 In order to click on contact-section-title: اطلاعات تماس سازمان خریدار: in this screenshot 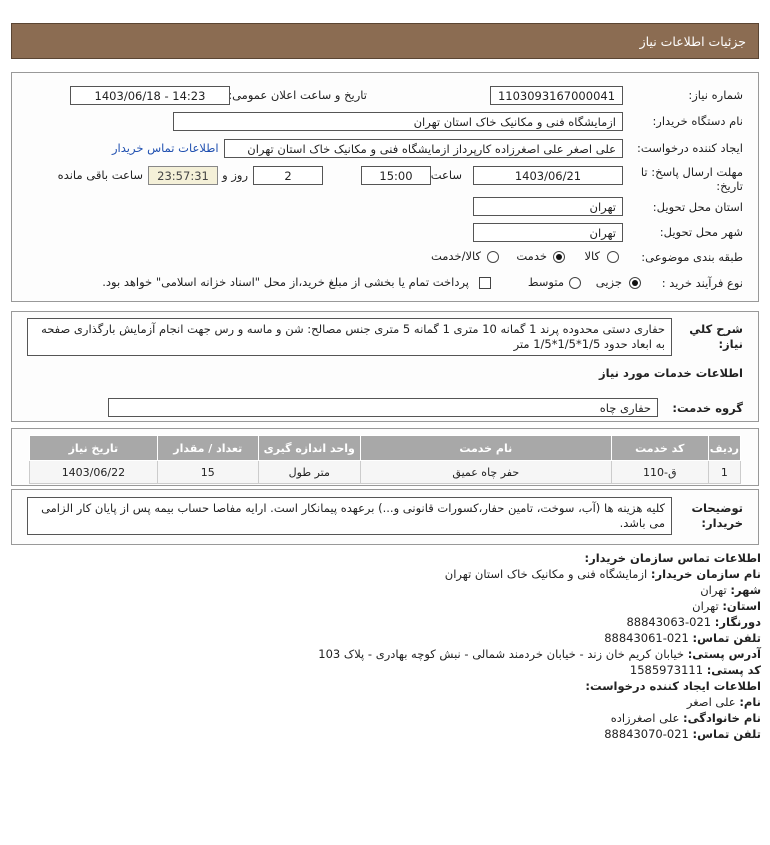, I will do `click(672, 558)`.